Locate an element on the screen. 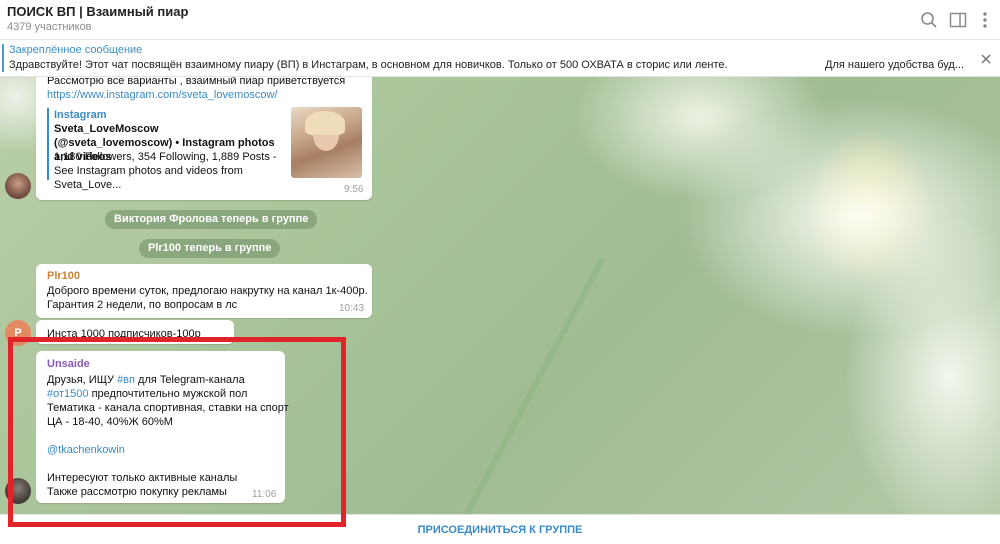 This screenshot has width=1000, height=544. preview-photo is located at coordinates (326, 142).